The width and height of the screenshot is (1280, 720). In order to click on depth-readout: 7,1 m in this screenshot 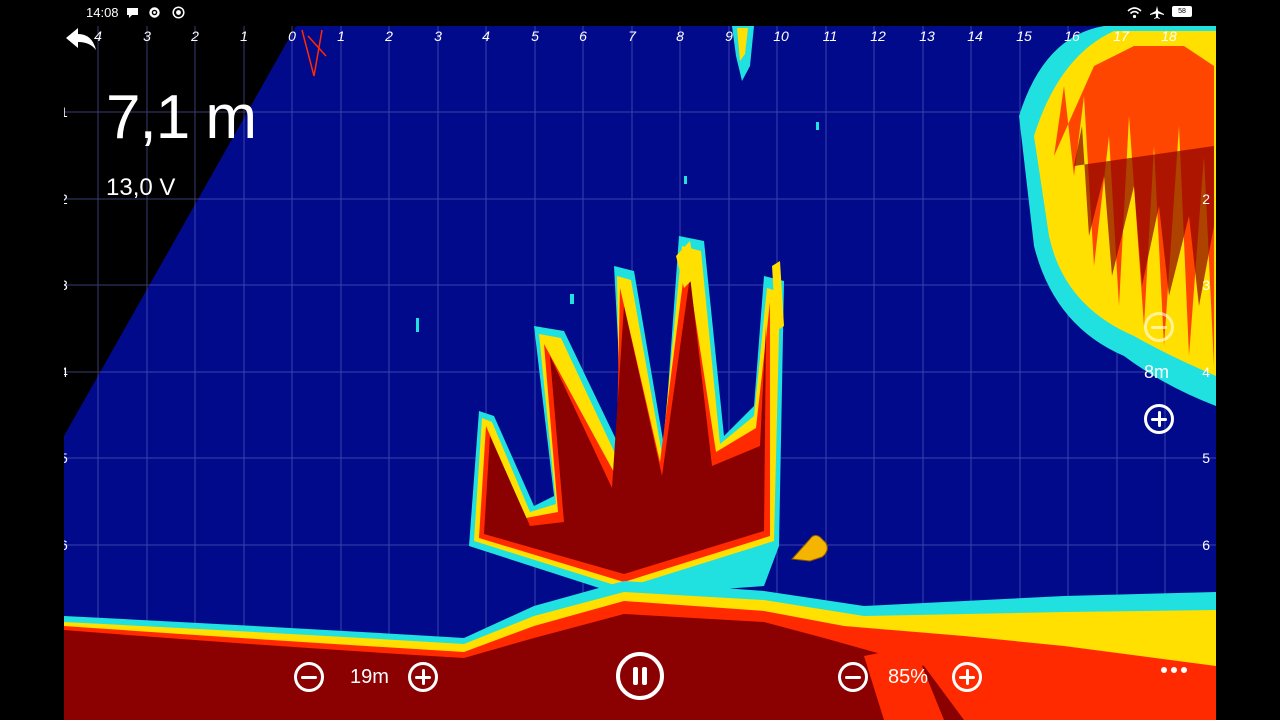, I will do `click(181, 117)`.